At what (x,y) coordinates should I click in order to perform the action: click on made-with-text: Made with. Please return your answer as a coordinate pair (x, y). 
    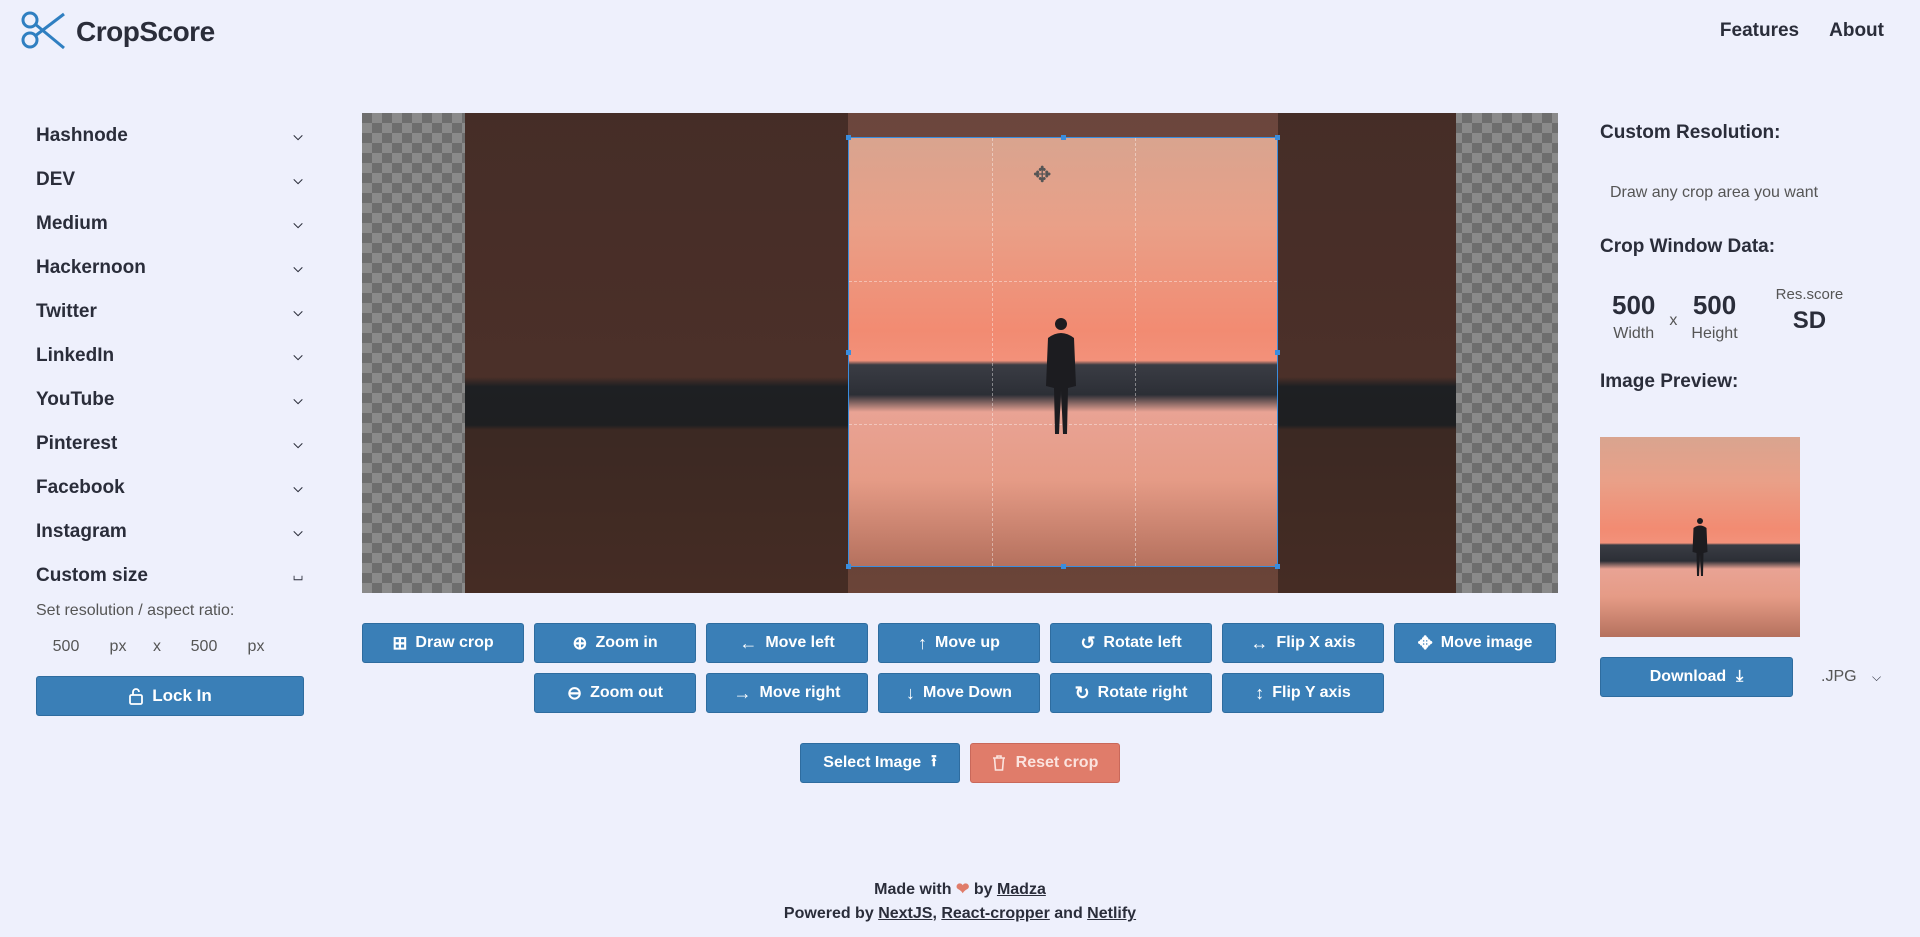
    Looking at the image, I should click on (913, 889).